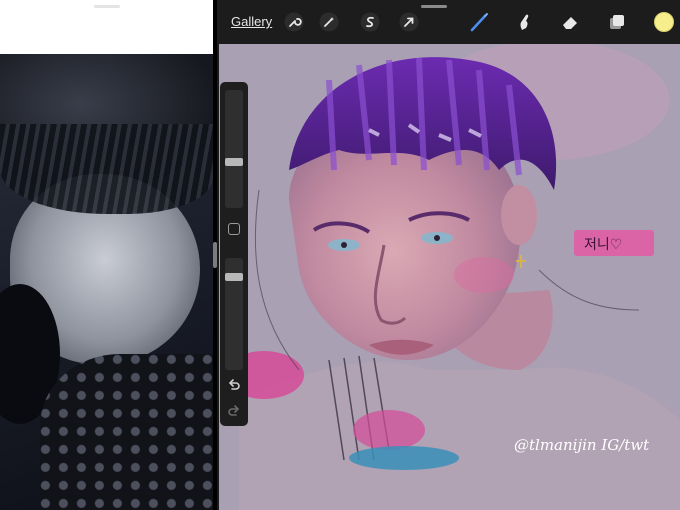  Describe the element at coordinates (234, 412) in the screenshot. I see `redo-icon` at that location.